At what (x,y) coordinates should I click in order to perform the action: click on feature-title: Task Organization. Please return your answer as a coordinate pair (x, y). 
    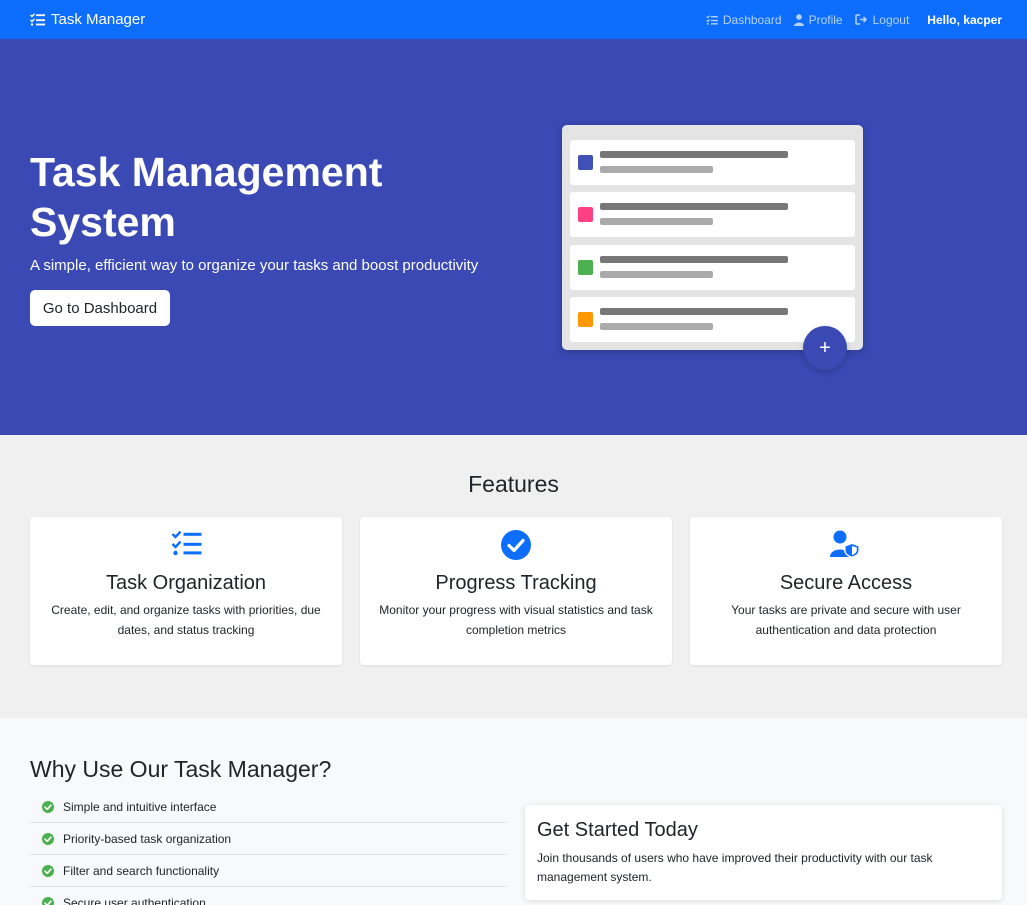
    Looking at the image, I should click on (186, 583).